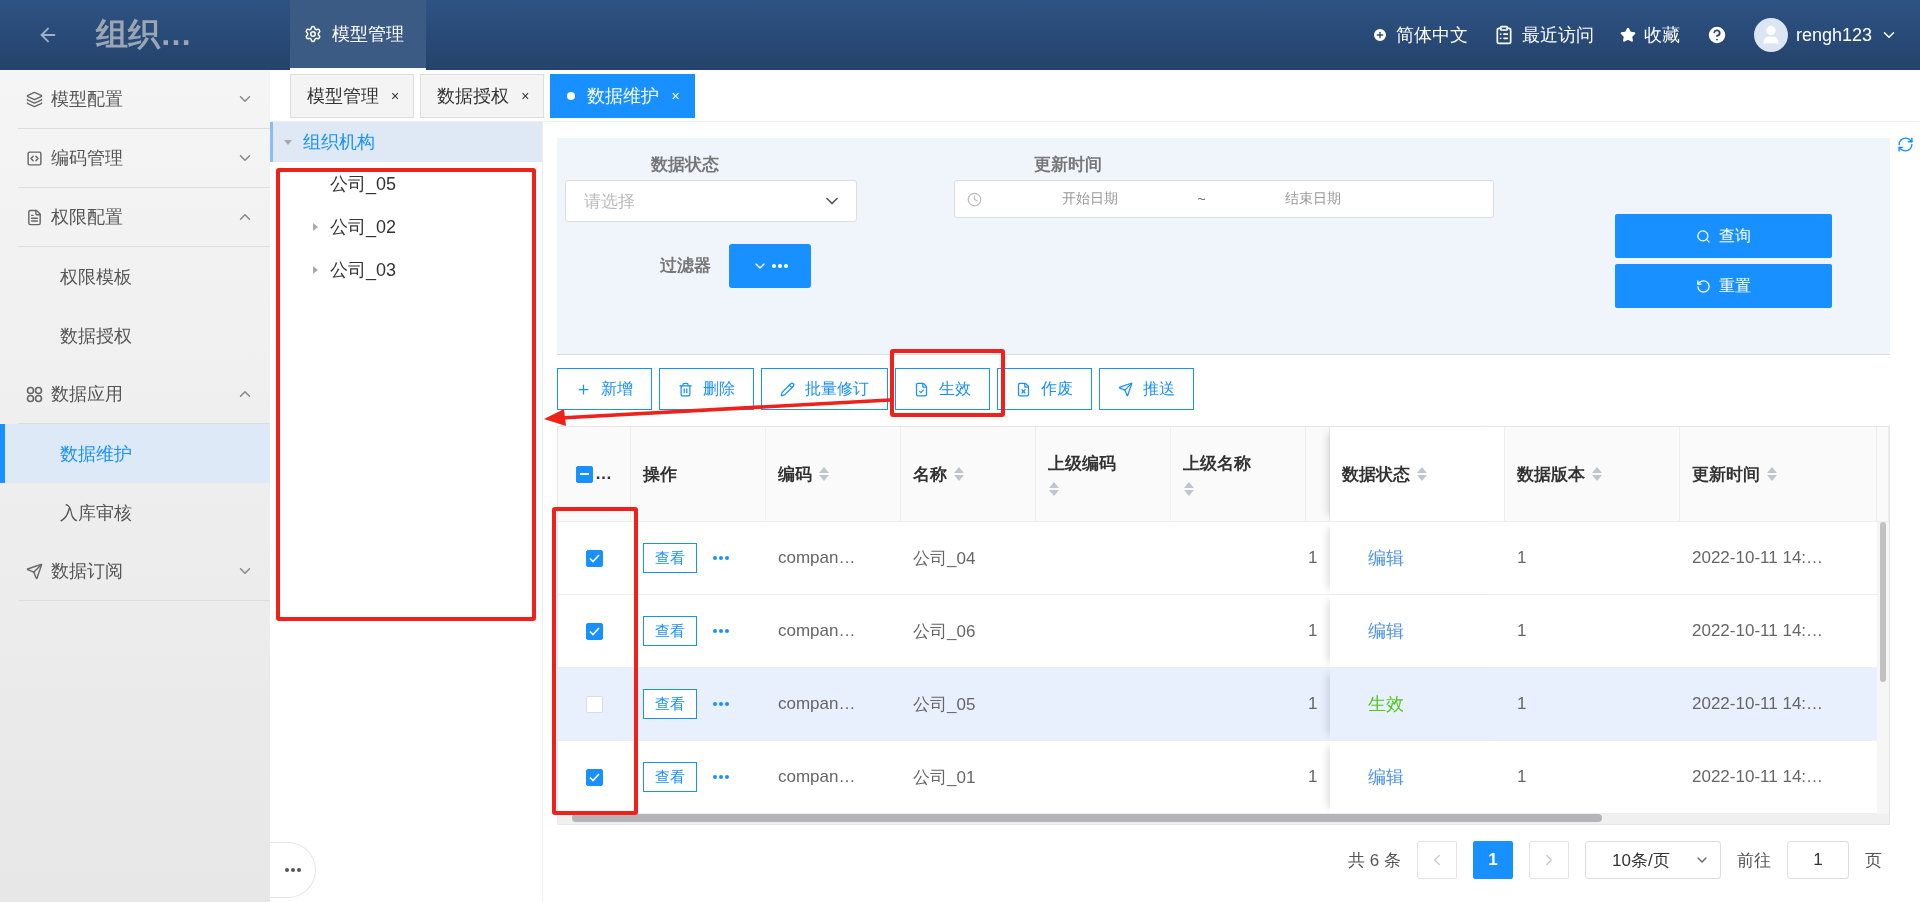  I want to click on column-header: 操作, so click(698, 474).